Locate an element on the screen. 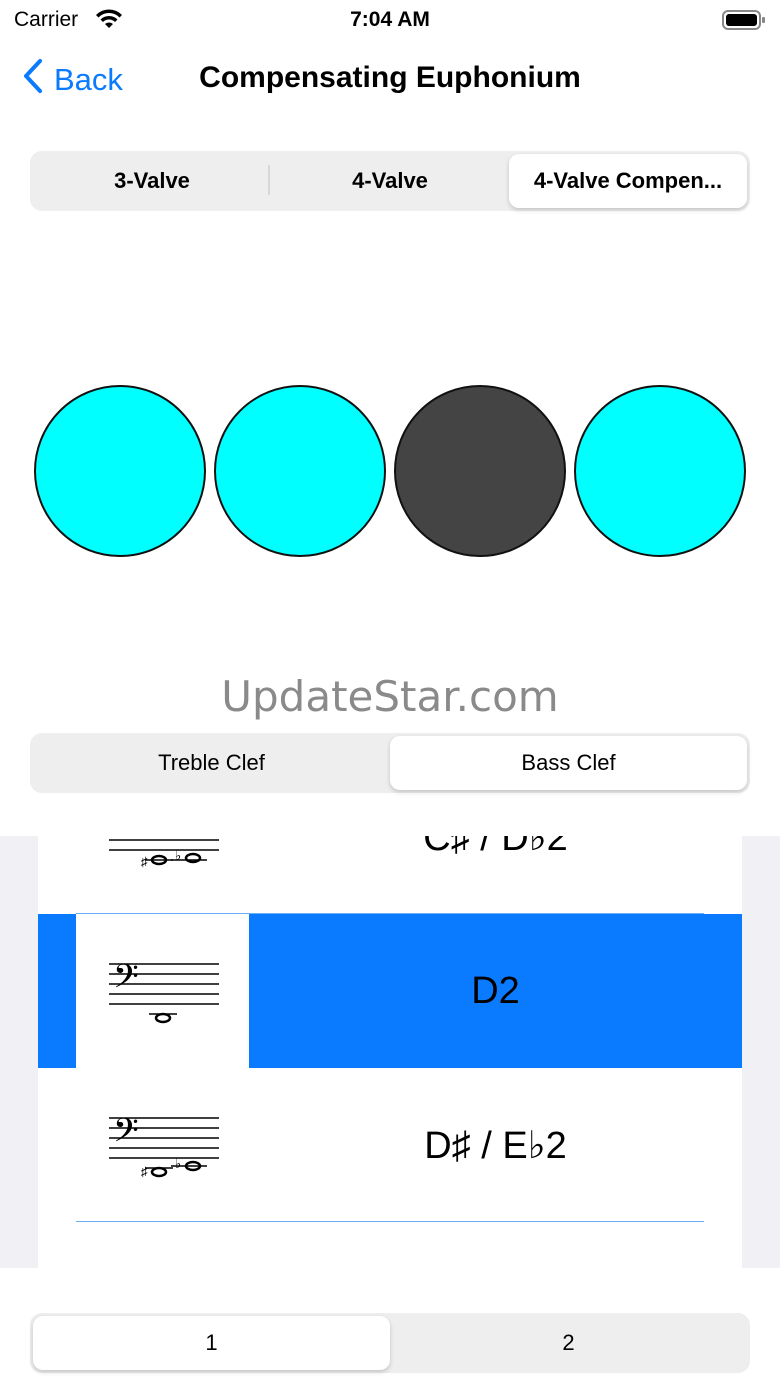 The height and width of the screenshot is (1387, 780). clock: 7:04 AM is located at coordinates (390, 19).